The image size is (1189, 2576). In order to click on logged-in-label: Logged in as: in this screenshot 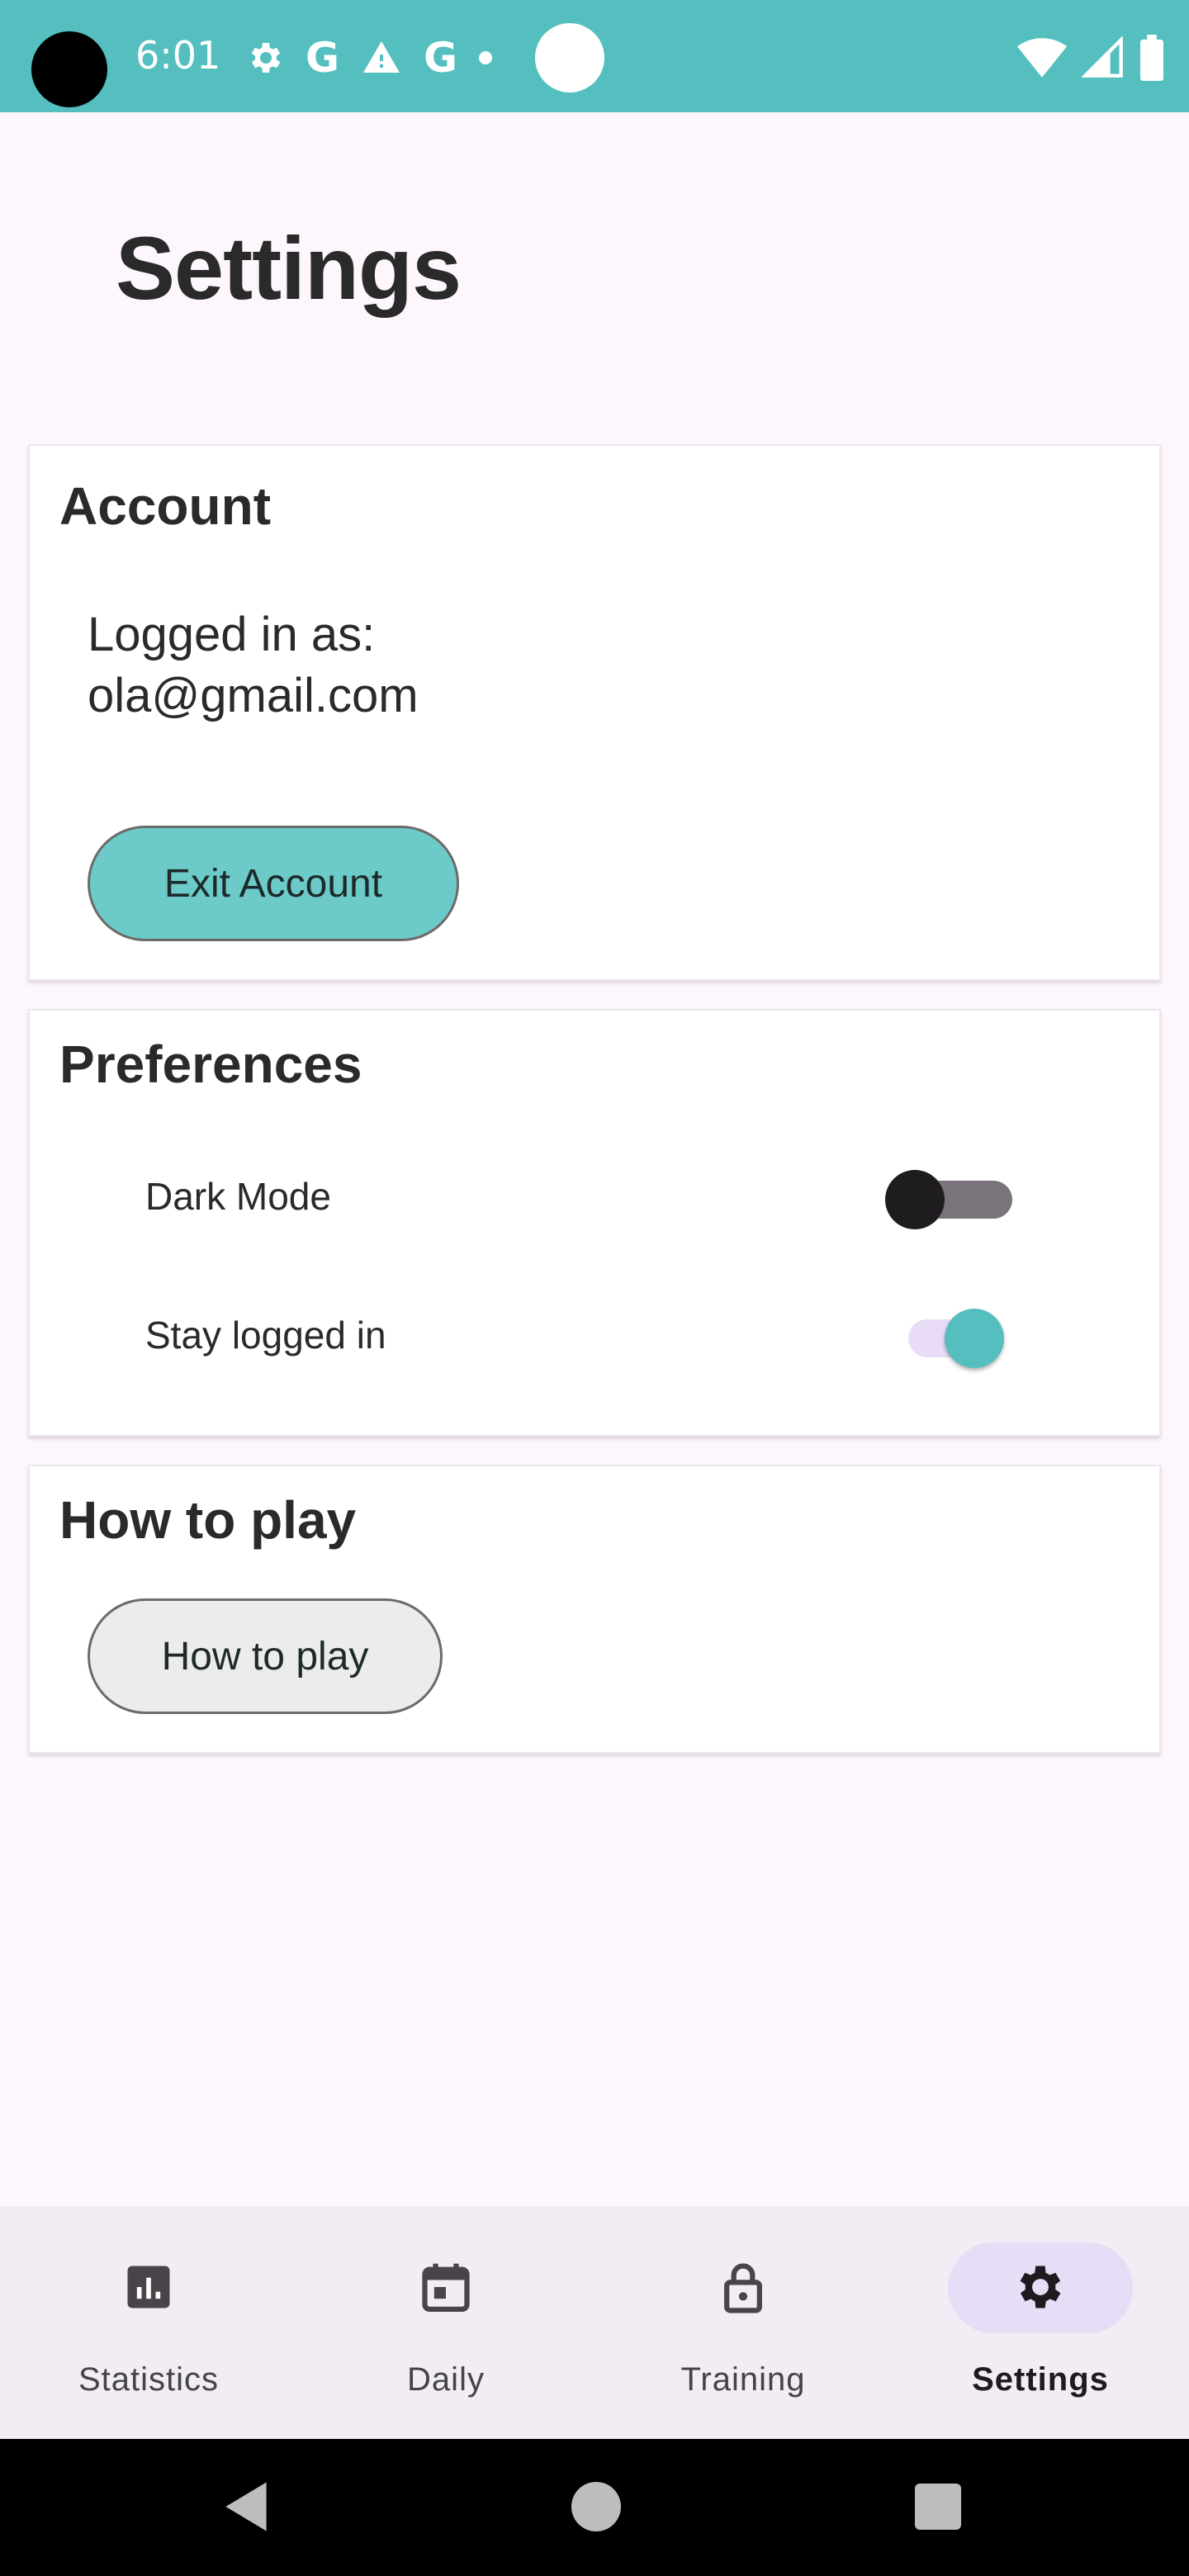, I will do `click(232, 634)`.